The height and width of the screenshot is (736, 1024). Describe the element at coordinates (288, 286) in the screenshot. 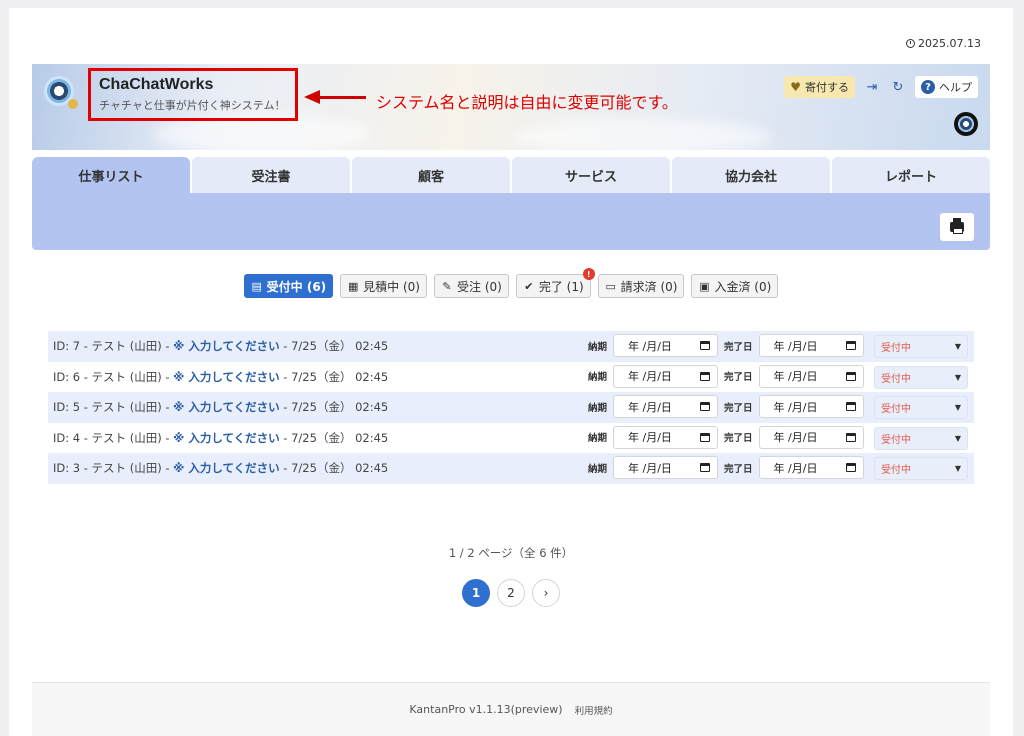

I see `filter-received: ▤ 受付中 (6)` at that location.